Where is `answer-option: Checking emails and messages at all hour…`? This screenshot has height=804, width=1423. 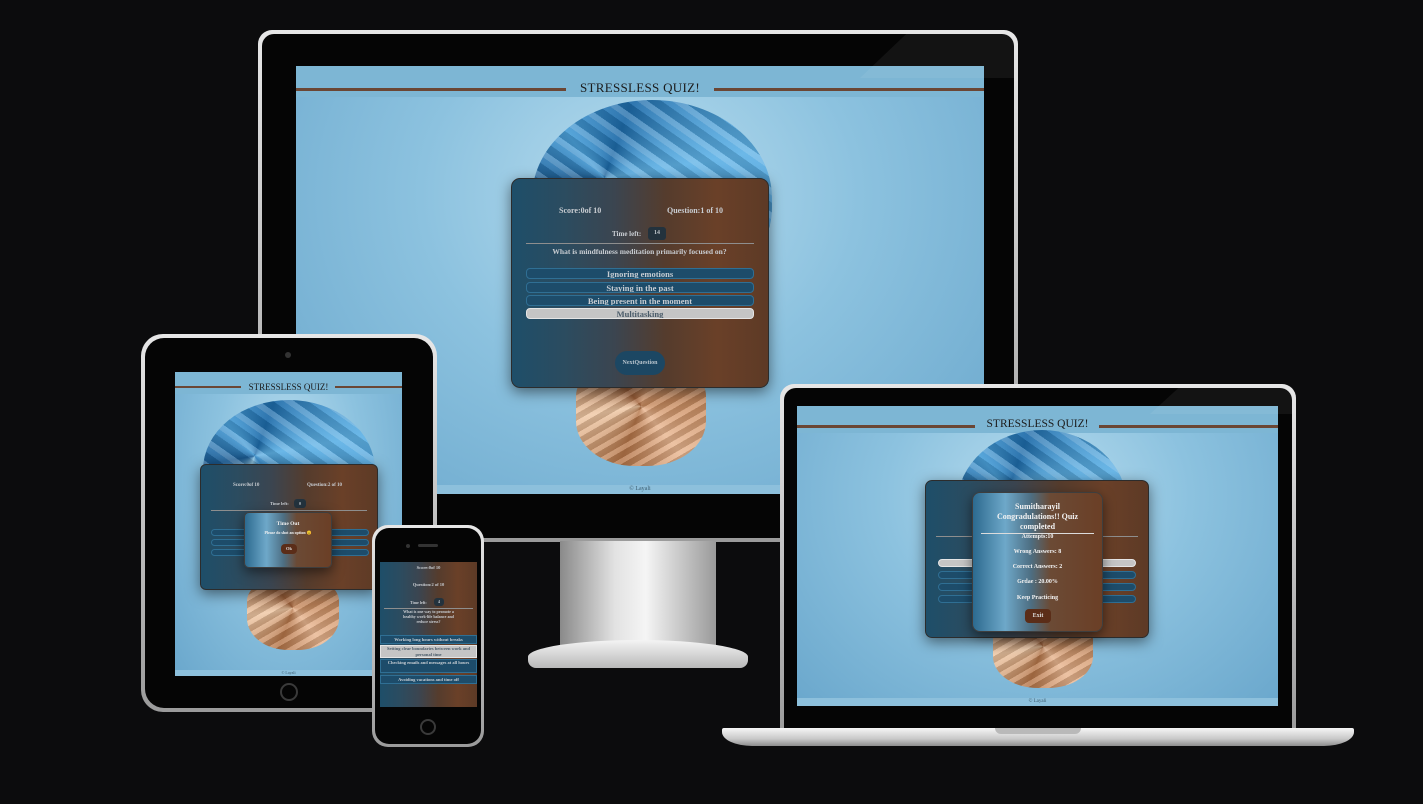
answer-option: Checking emails and messages at all hour… is located at coordinates (428, 666).